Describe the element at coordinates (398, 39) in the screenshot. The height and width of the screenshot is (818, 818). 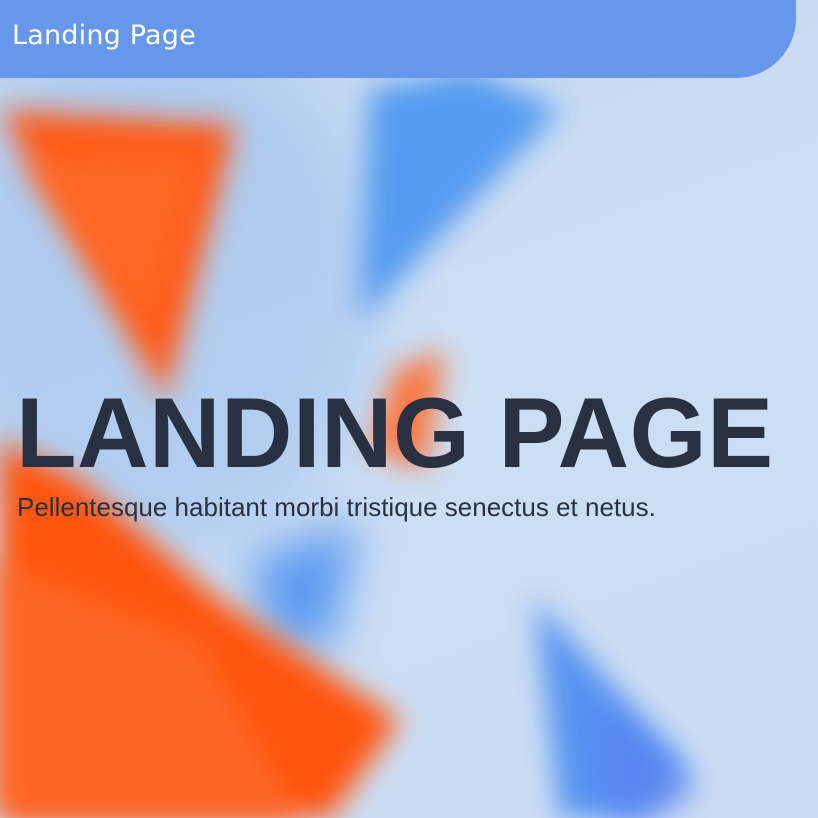
I see `top-navbar: Landing Page` at that location.